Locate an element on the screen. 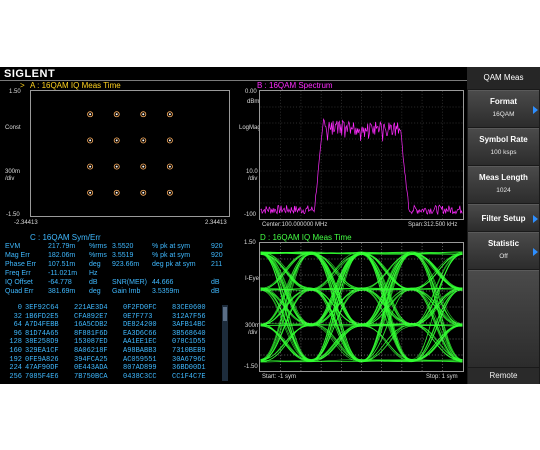 The height and width of the screenshot is (450, 540). menu-item-empty is located at coordinates (503, 318).